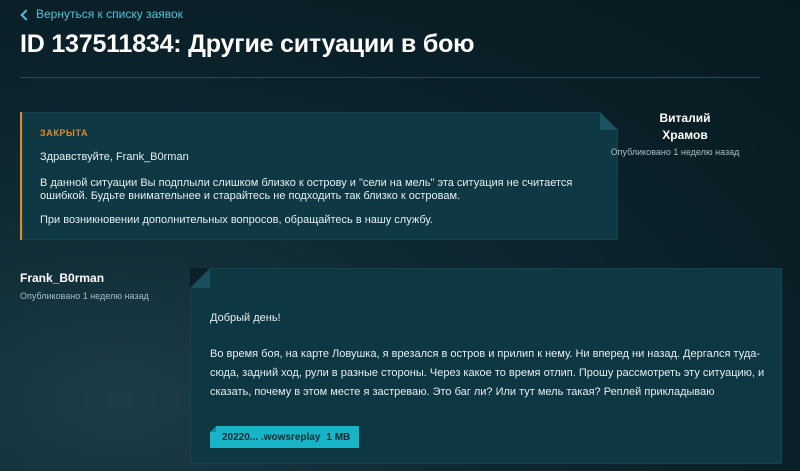  I want to click on attachment-filename: 20220... .wowsreplay, so click(271, 437).